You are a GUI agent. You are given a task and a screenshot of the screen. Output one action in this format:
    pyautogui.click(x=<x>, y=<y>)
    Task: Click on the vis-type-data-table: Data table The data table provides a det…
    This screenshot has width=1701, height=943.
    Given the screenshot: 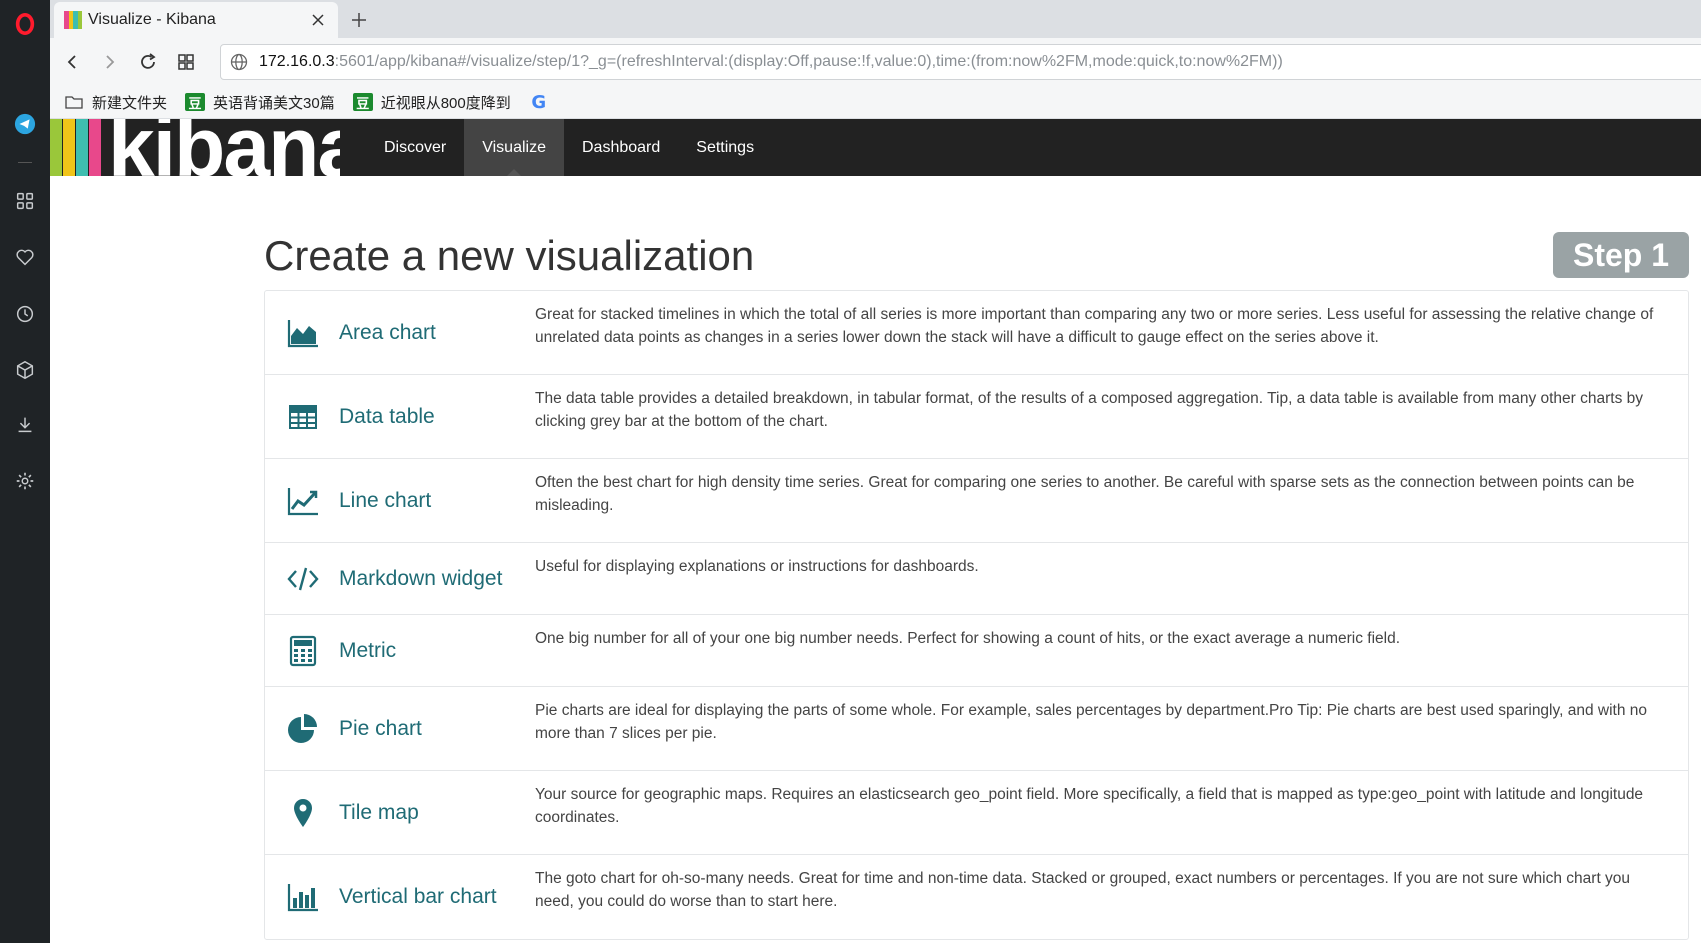 What is the action you would take?
    pyautogui.click(x=976, y=417)
    